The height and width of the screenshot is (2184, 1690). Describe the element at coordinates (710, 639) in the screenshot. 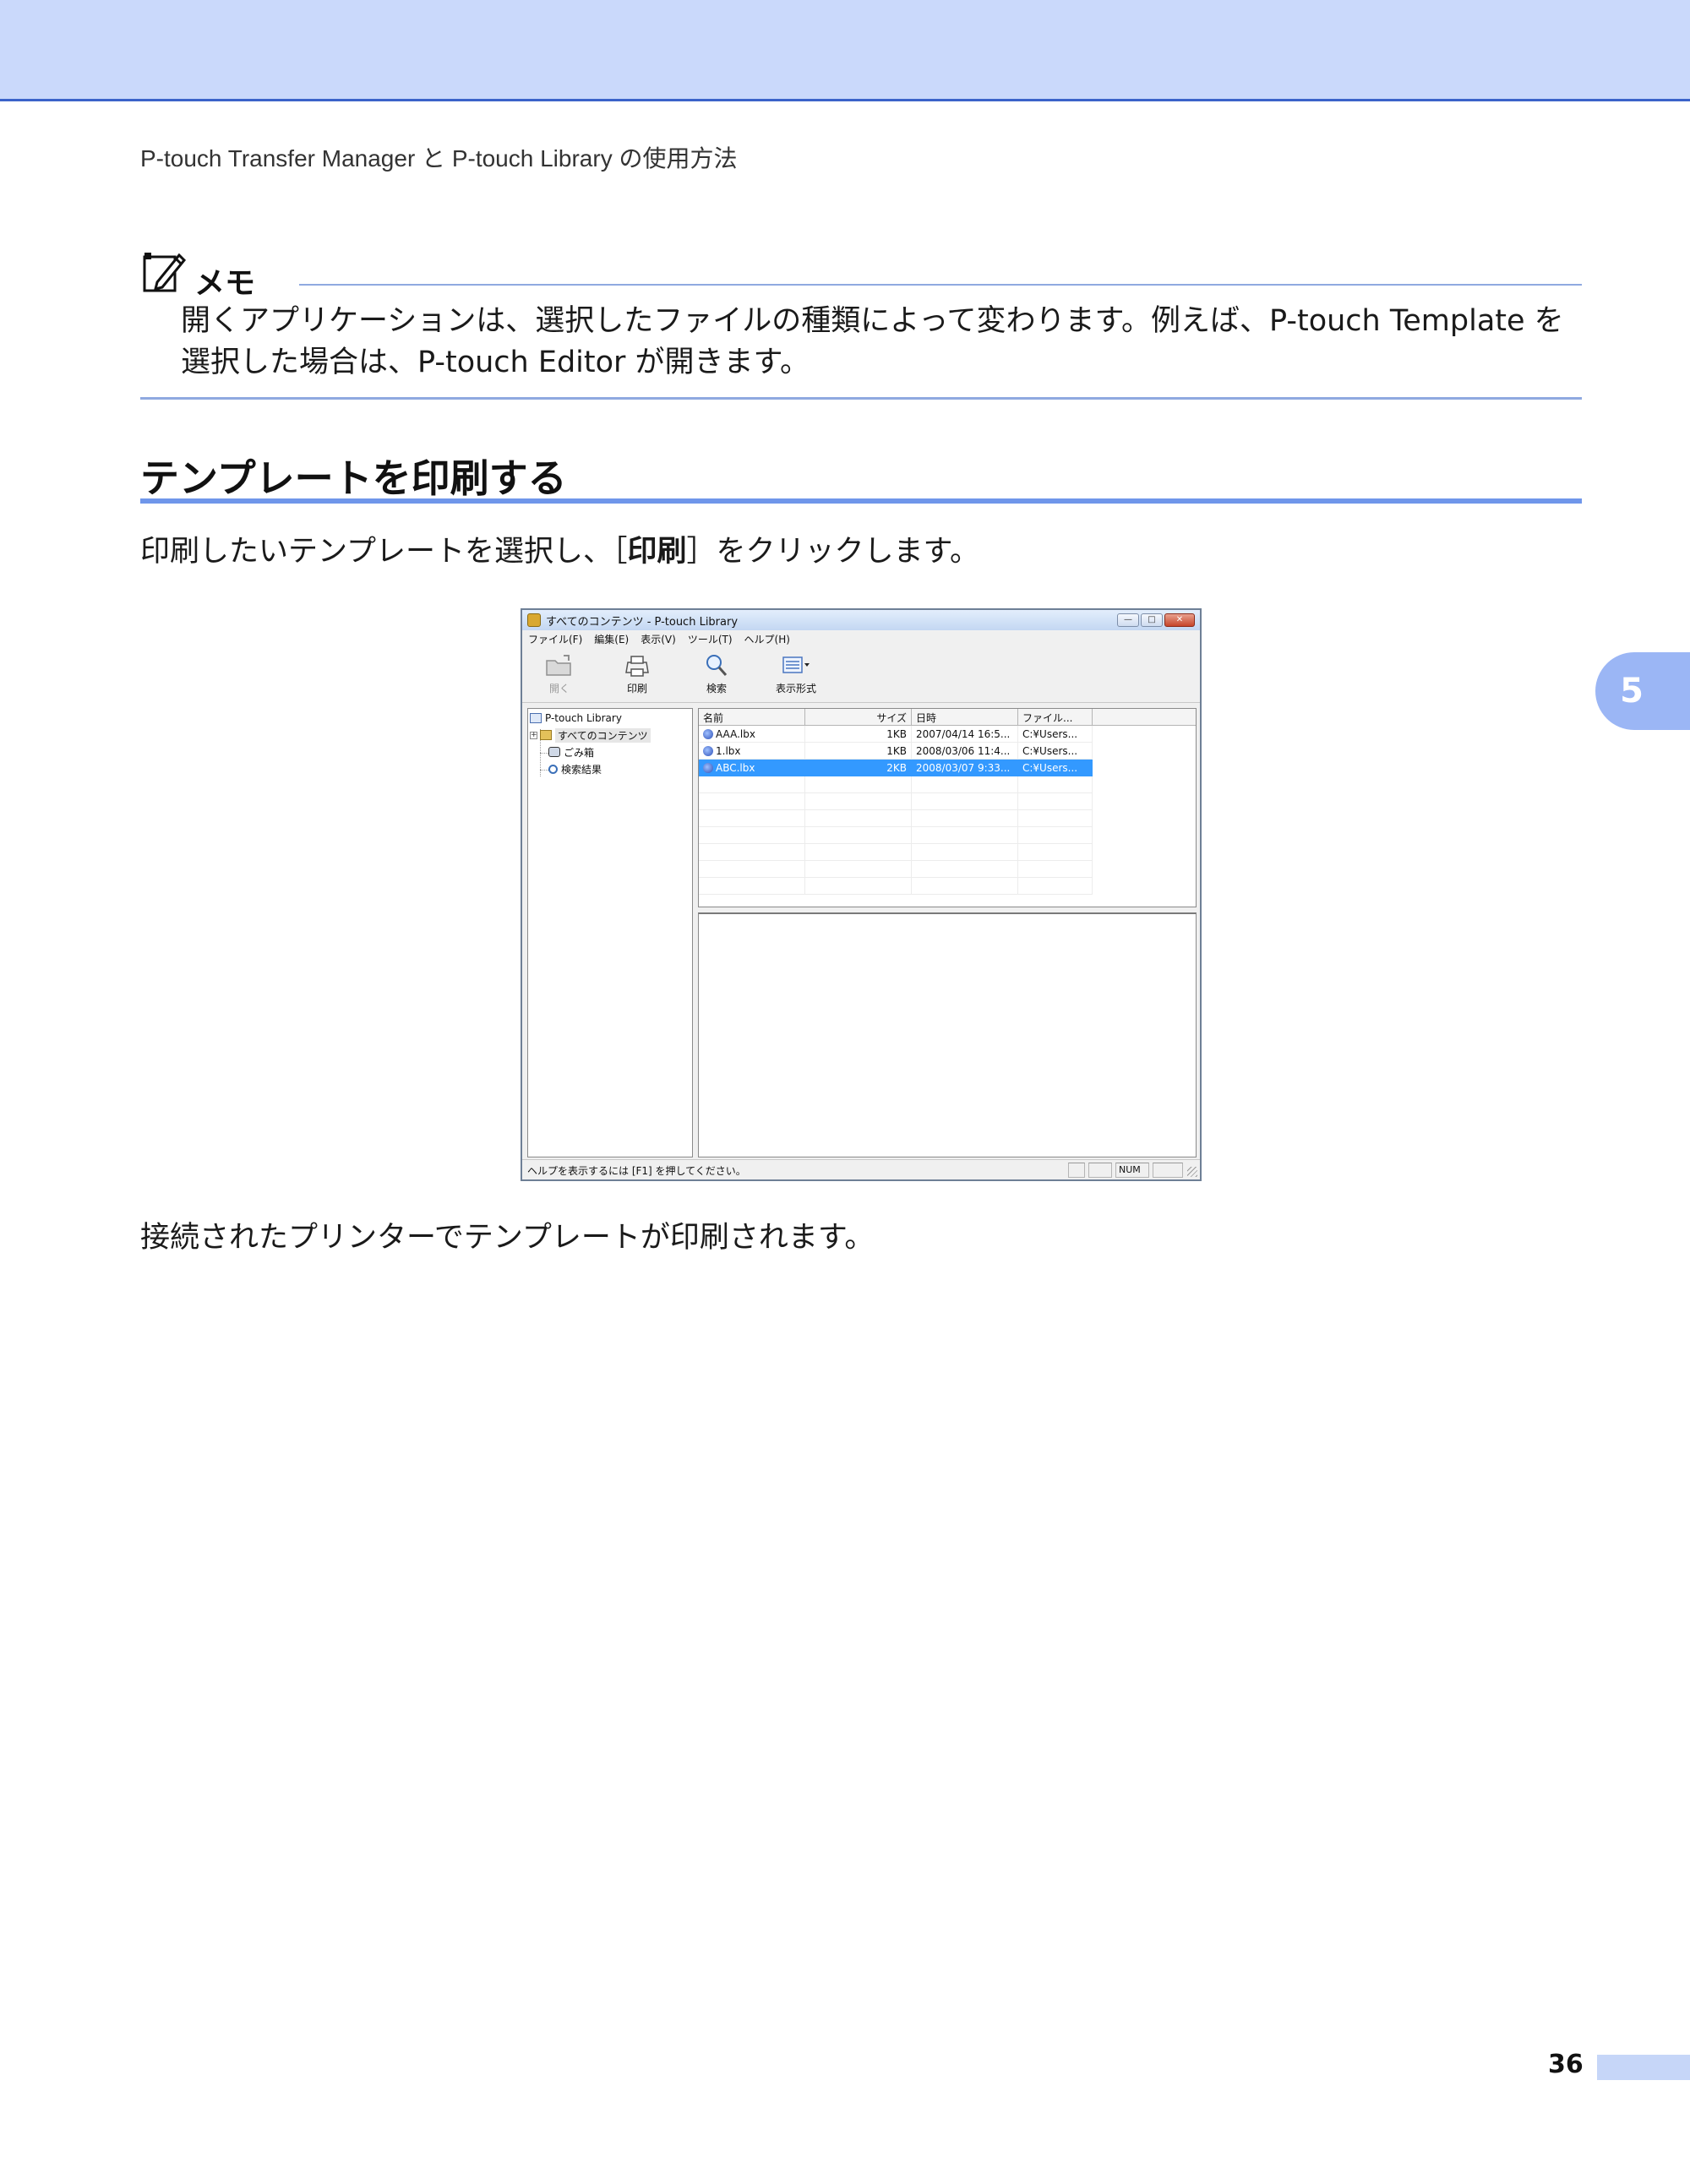

I see `menu-tools: ツール(T)` at that location.